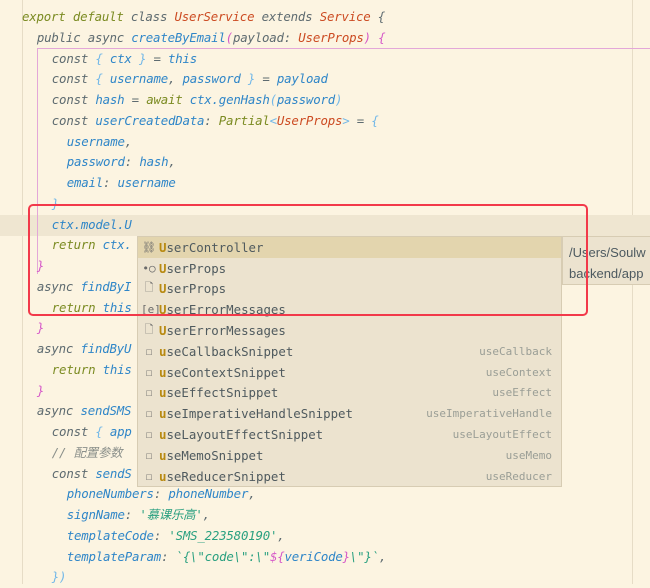 Image resolution: width=650 pixels, height=588 pixels. What do you see at coordinates (211, 455) in the screenshot?
I see `completion-label: useMemoSnippet` at bounding box center [211, 455].